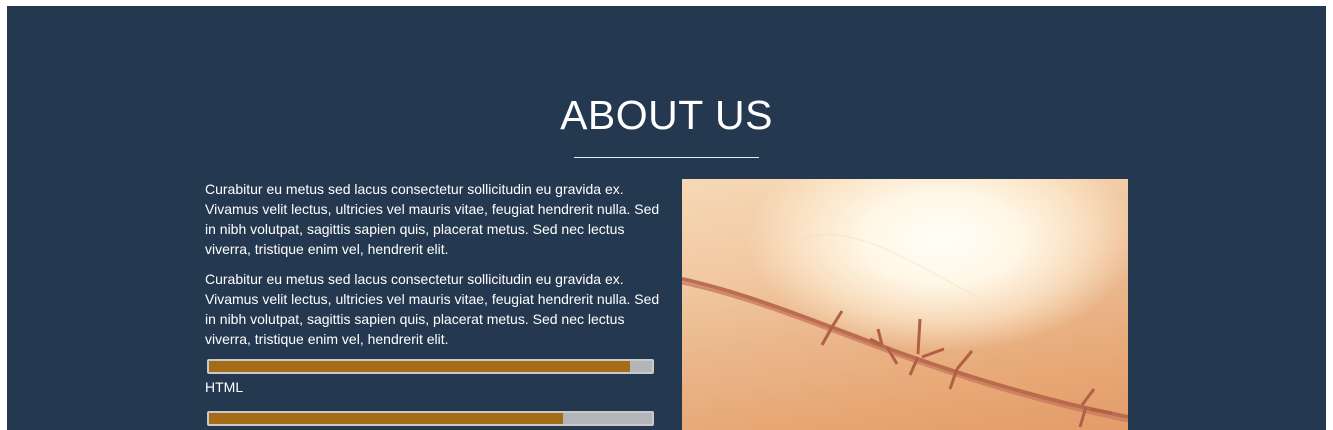 The height and width of the screenshot is (430, 1333). I want to click on title-divider, so click(666, 157).